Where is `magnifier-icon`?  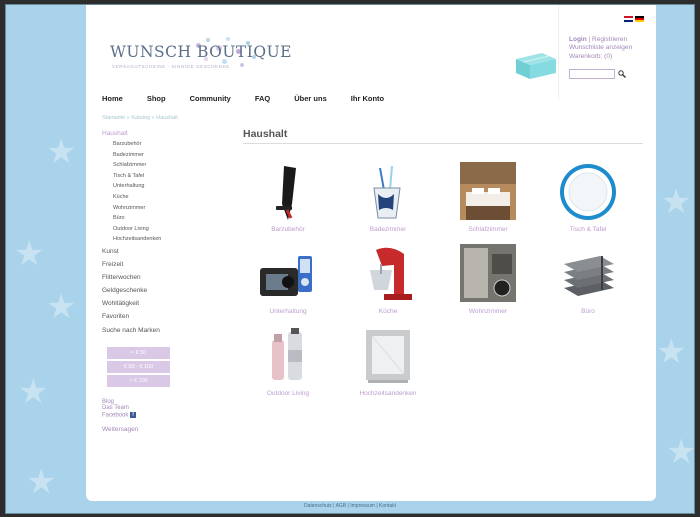
magnifier-icon is located at coordinates (622, 74).